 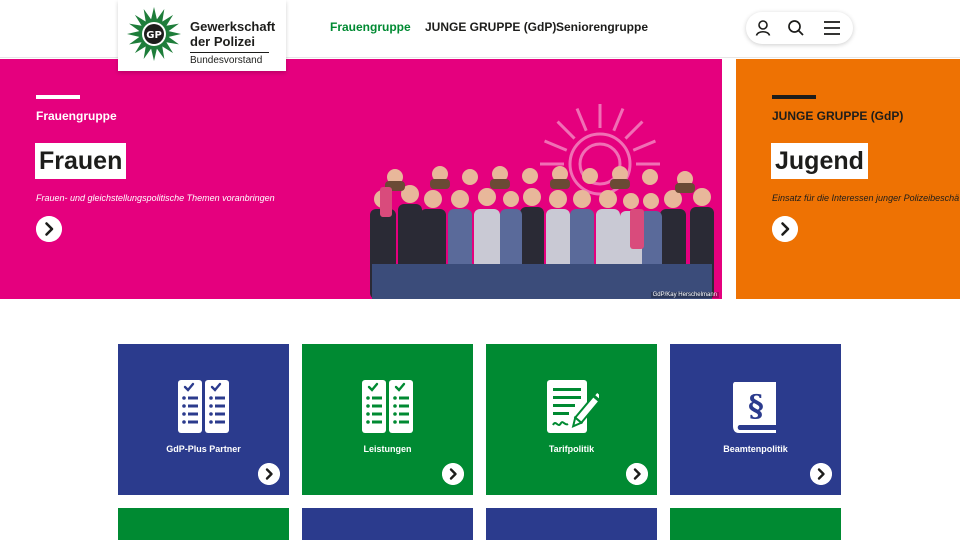 I want to click on tile-gdp-plus-partner: GdP-Plus Partner, so click(x=203, y=419).